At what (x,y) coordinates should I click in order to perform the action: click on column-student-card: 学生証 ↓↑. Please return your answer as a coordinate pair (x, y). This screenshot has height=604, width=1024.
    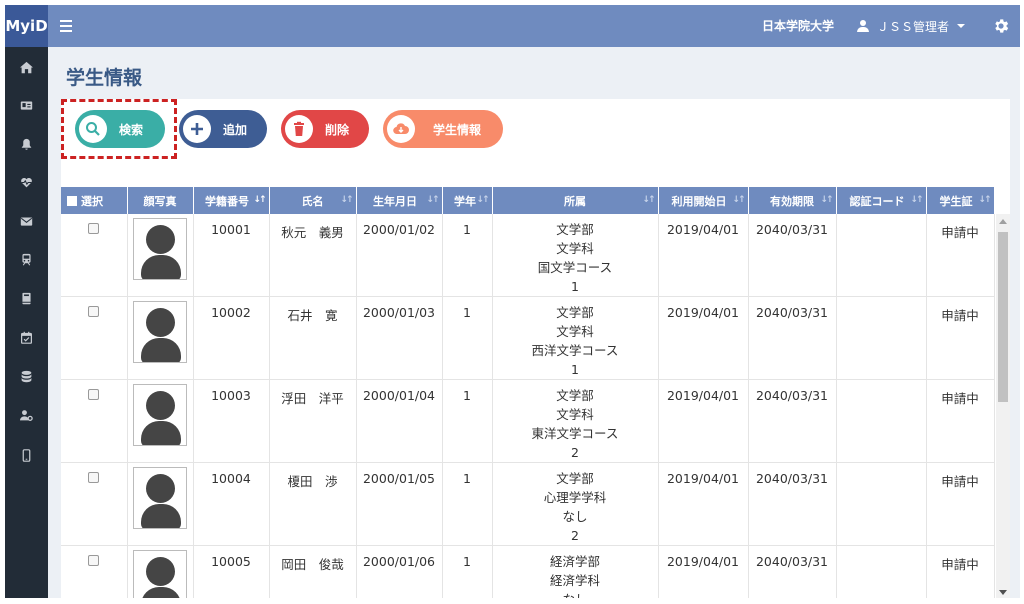
    Looking at the image, I should click on (960, 200).